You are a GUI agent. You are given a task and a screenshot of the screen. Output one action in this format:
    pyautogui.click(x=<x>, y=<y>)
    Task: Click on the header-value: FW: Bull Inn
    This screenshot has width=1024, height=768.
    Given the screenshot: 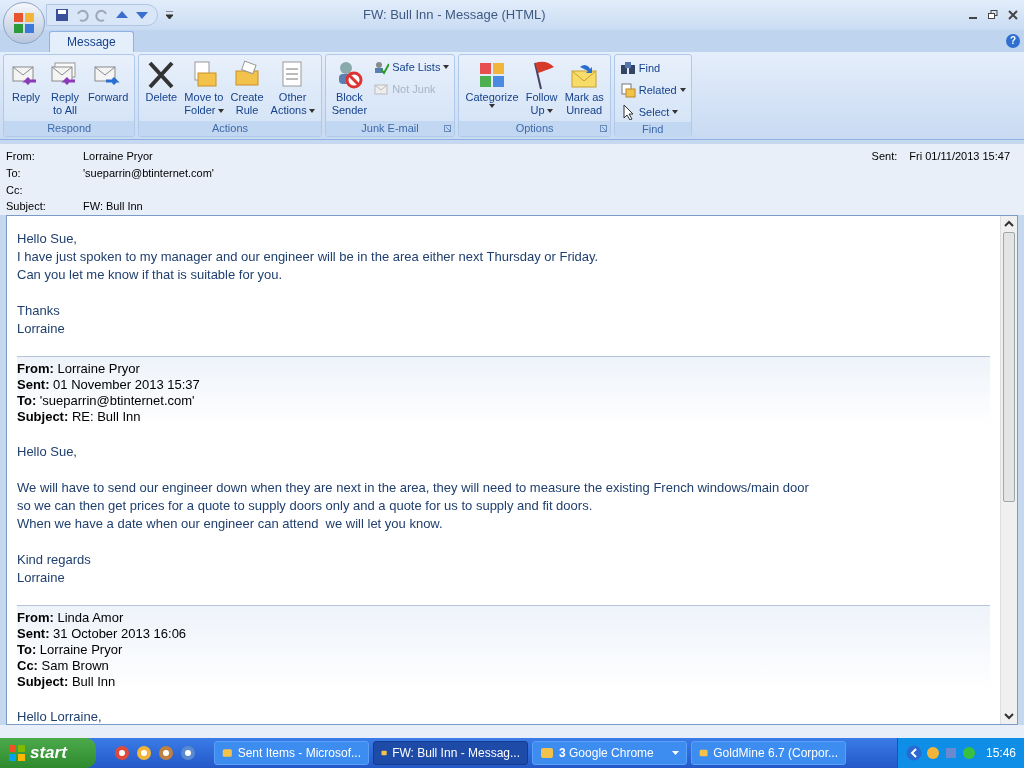 What is the action you would take?
    pyautogui.click(x=113, y=207)
    